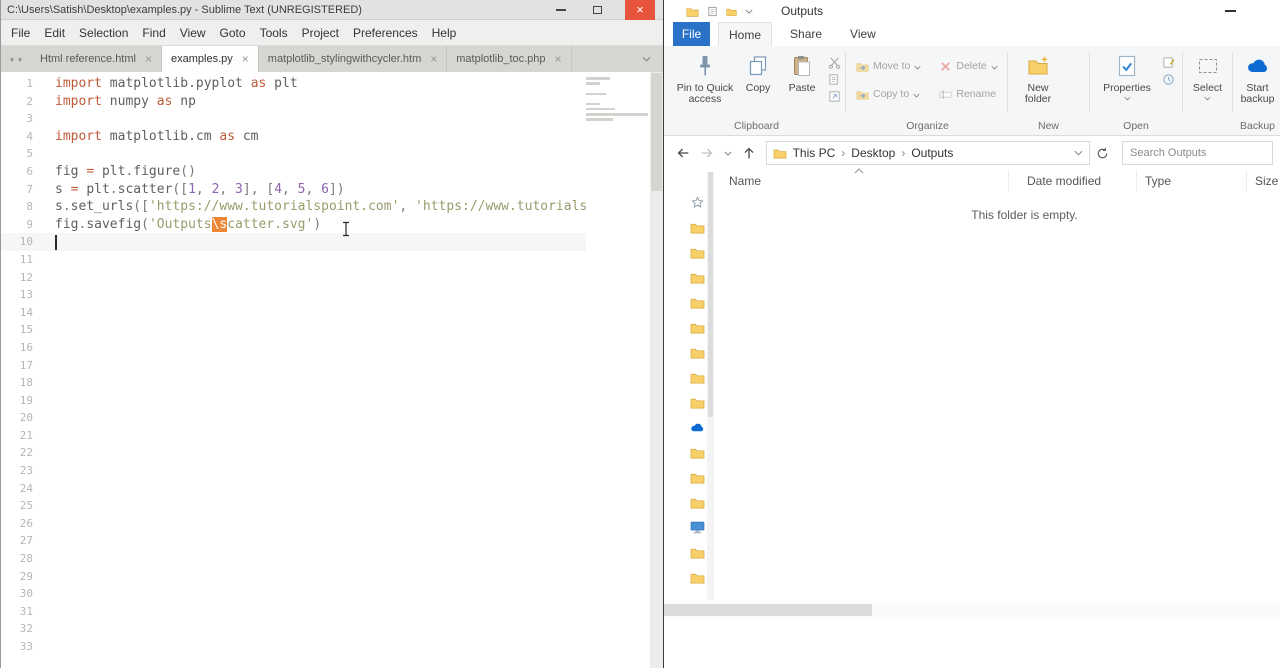 Image resolution: width=1280 pixels, height=668 pixels. Describe the element at coordinates (320, 33) in the screenshot. I see `menu-project: Project` at that location.